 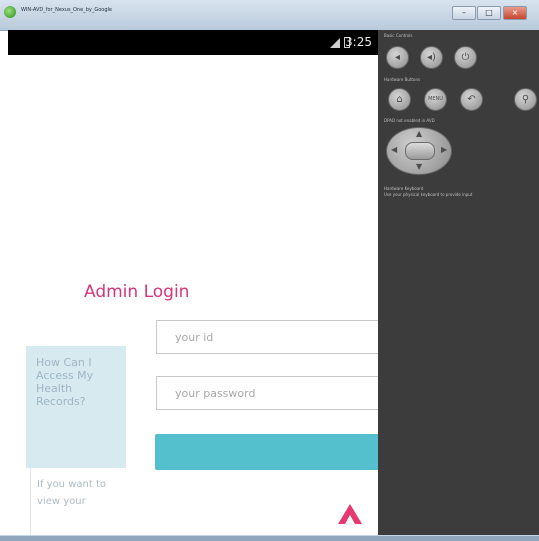 What do you see at coordinates (350, 514) in the screenshot?
I see `scroll-up-arrow-icon` at bounding box center [350, 514].